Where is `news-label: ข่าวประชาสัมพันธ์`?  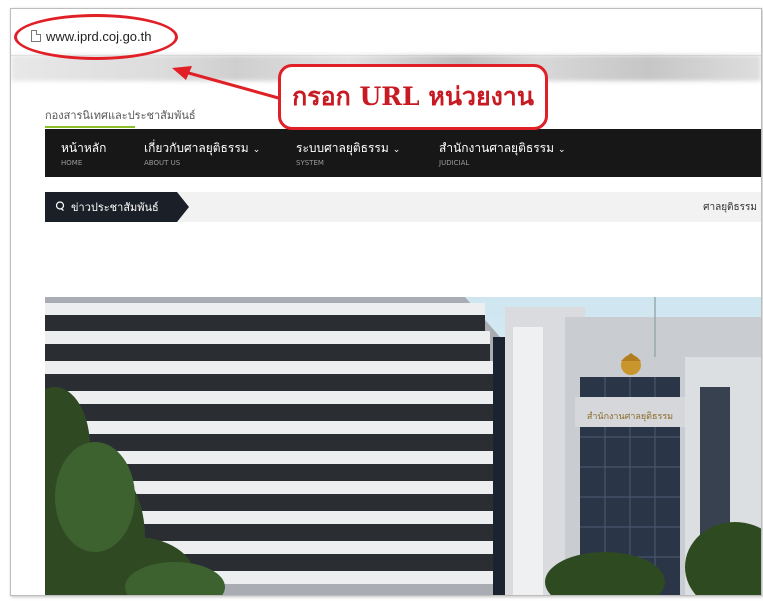
news-label: ข่าวประชาสัมพันธ์ is located at coordinates (117, 207).